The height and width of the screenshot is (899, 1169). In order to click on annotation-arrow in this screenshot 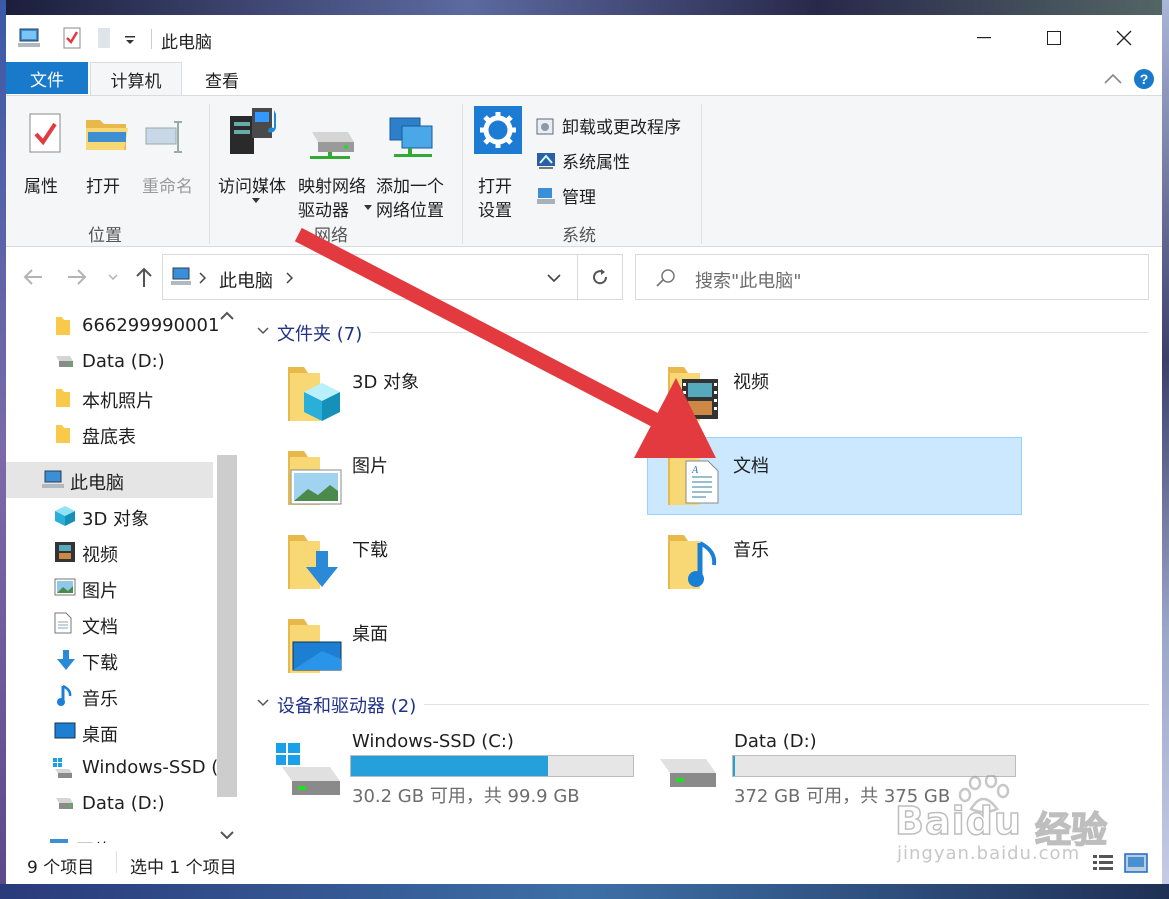, I will do `click(505, 342)`.